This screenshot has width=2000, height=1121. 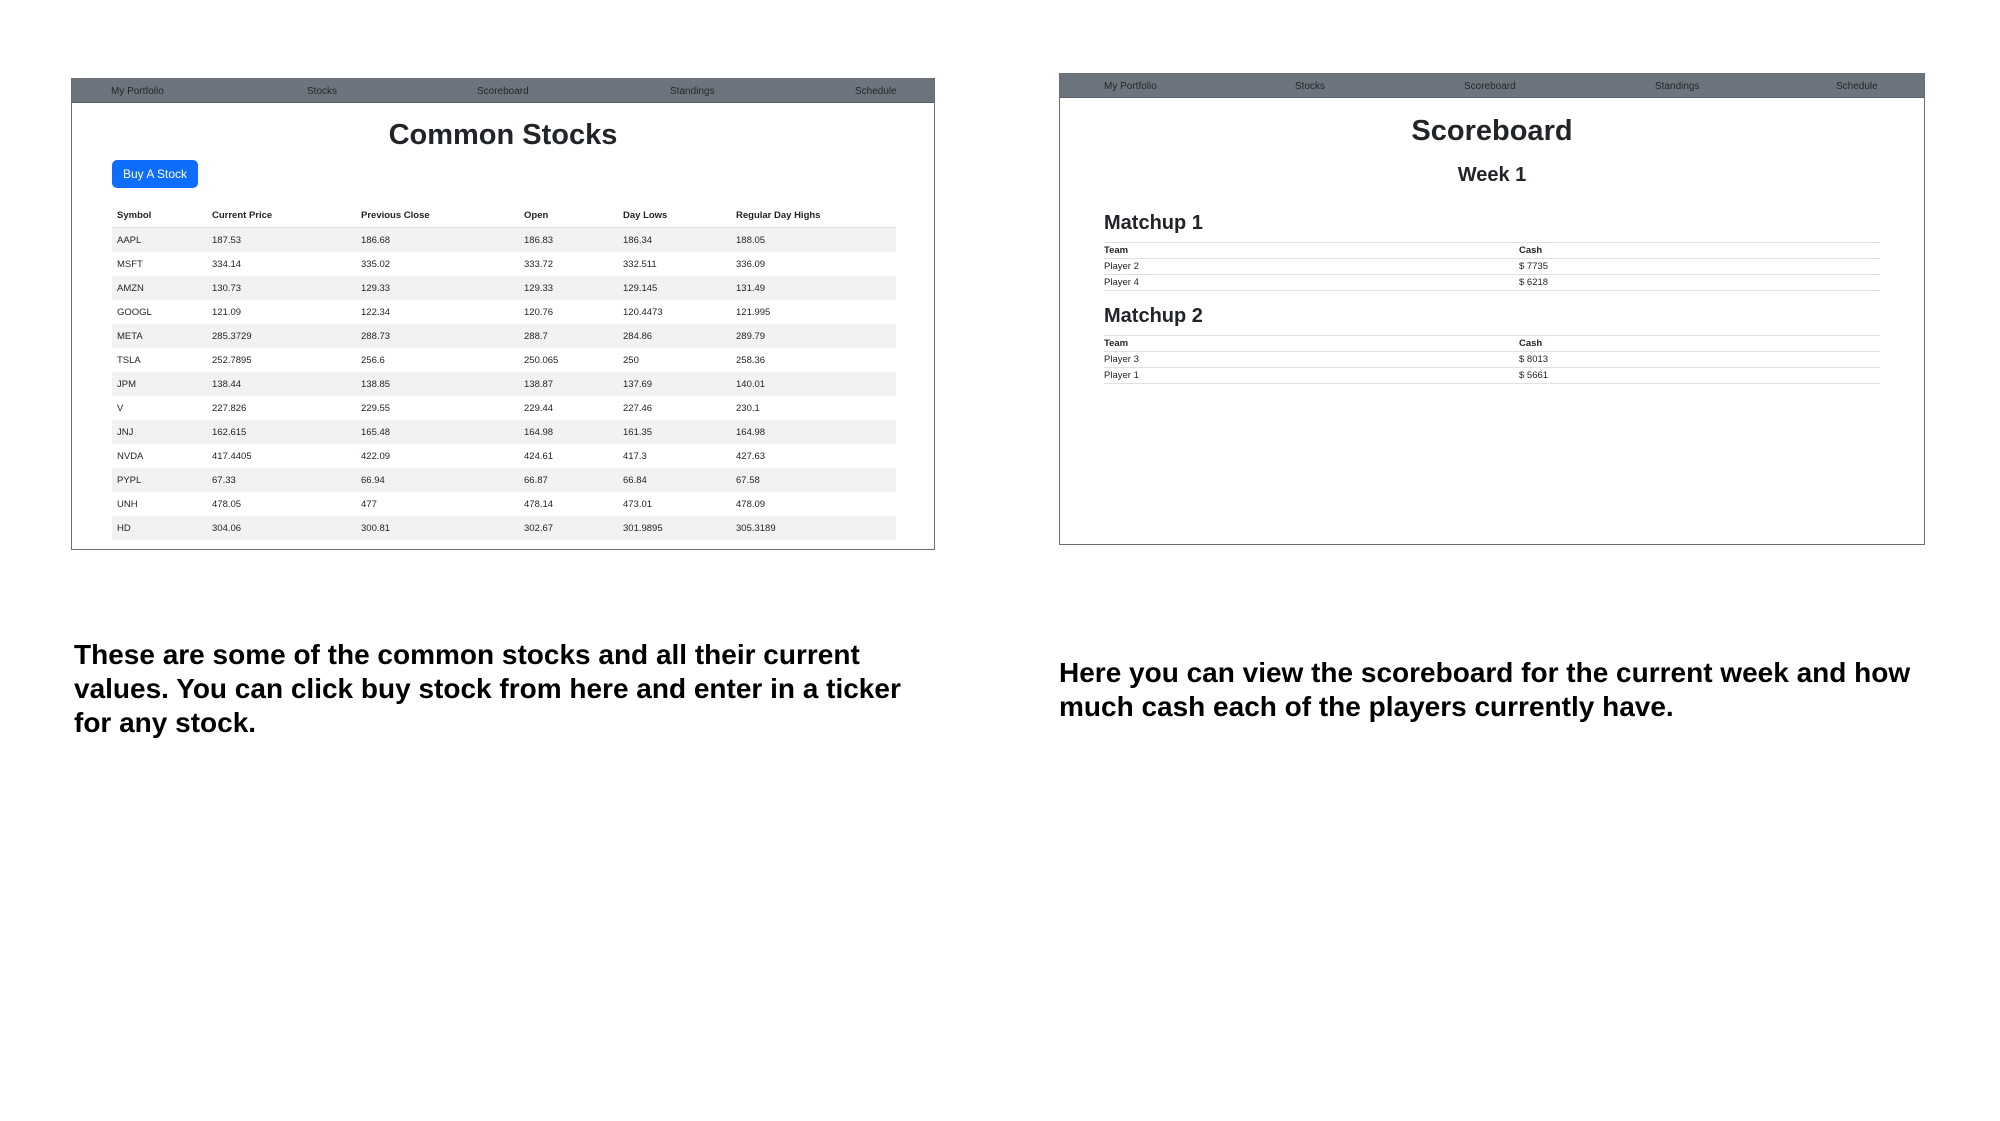 I want to click on team-cell: Player 1, so click(x=1311, y=375).